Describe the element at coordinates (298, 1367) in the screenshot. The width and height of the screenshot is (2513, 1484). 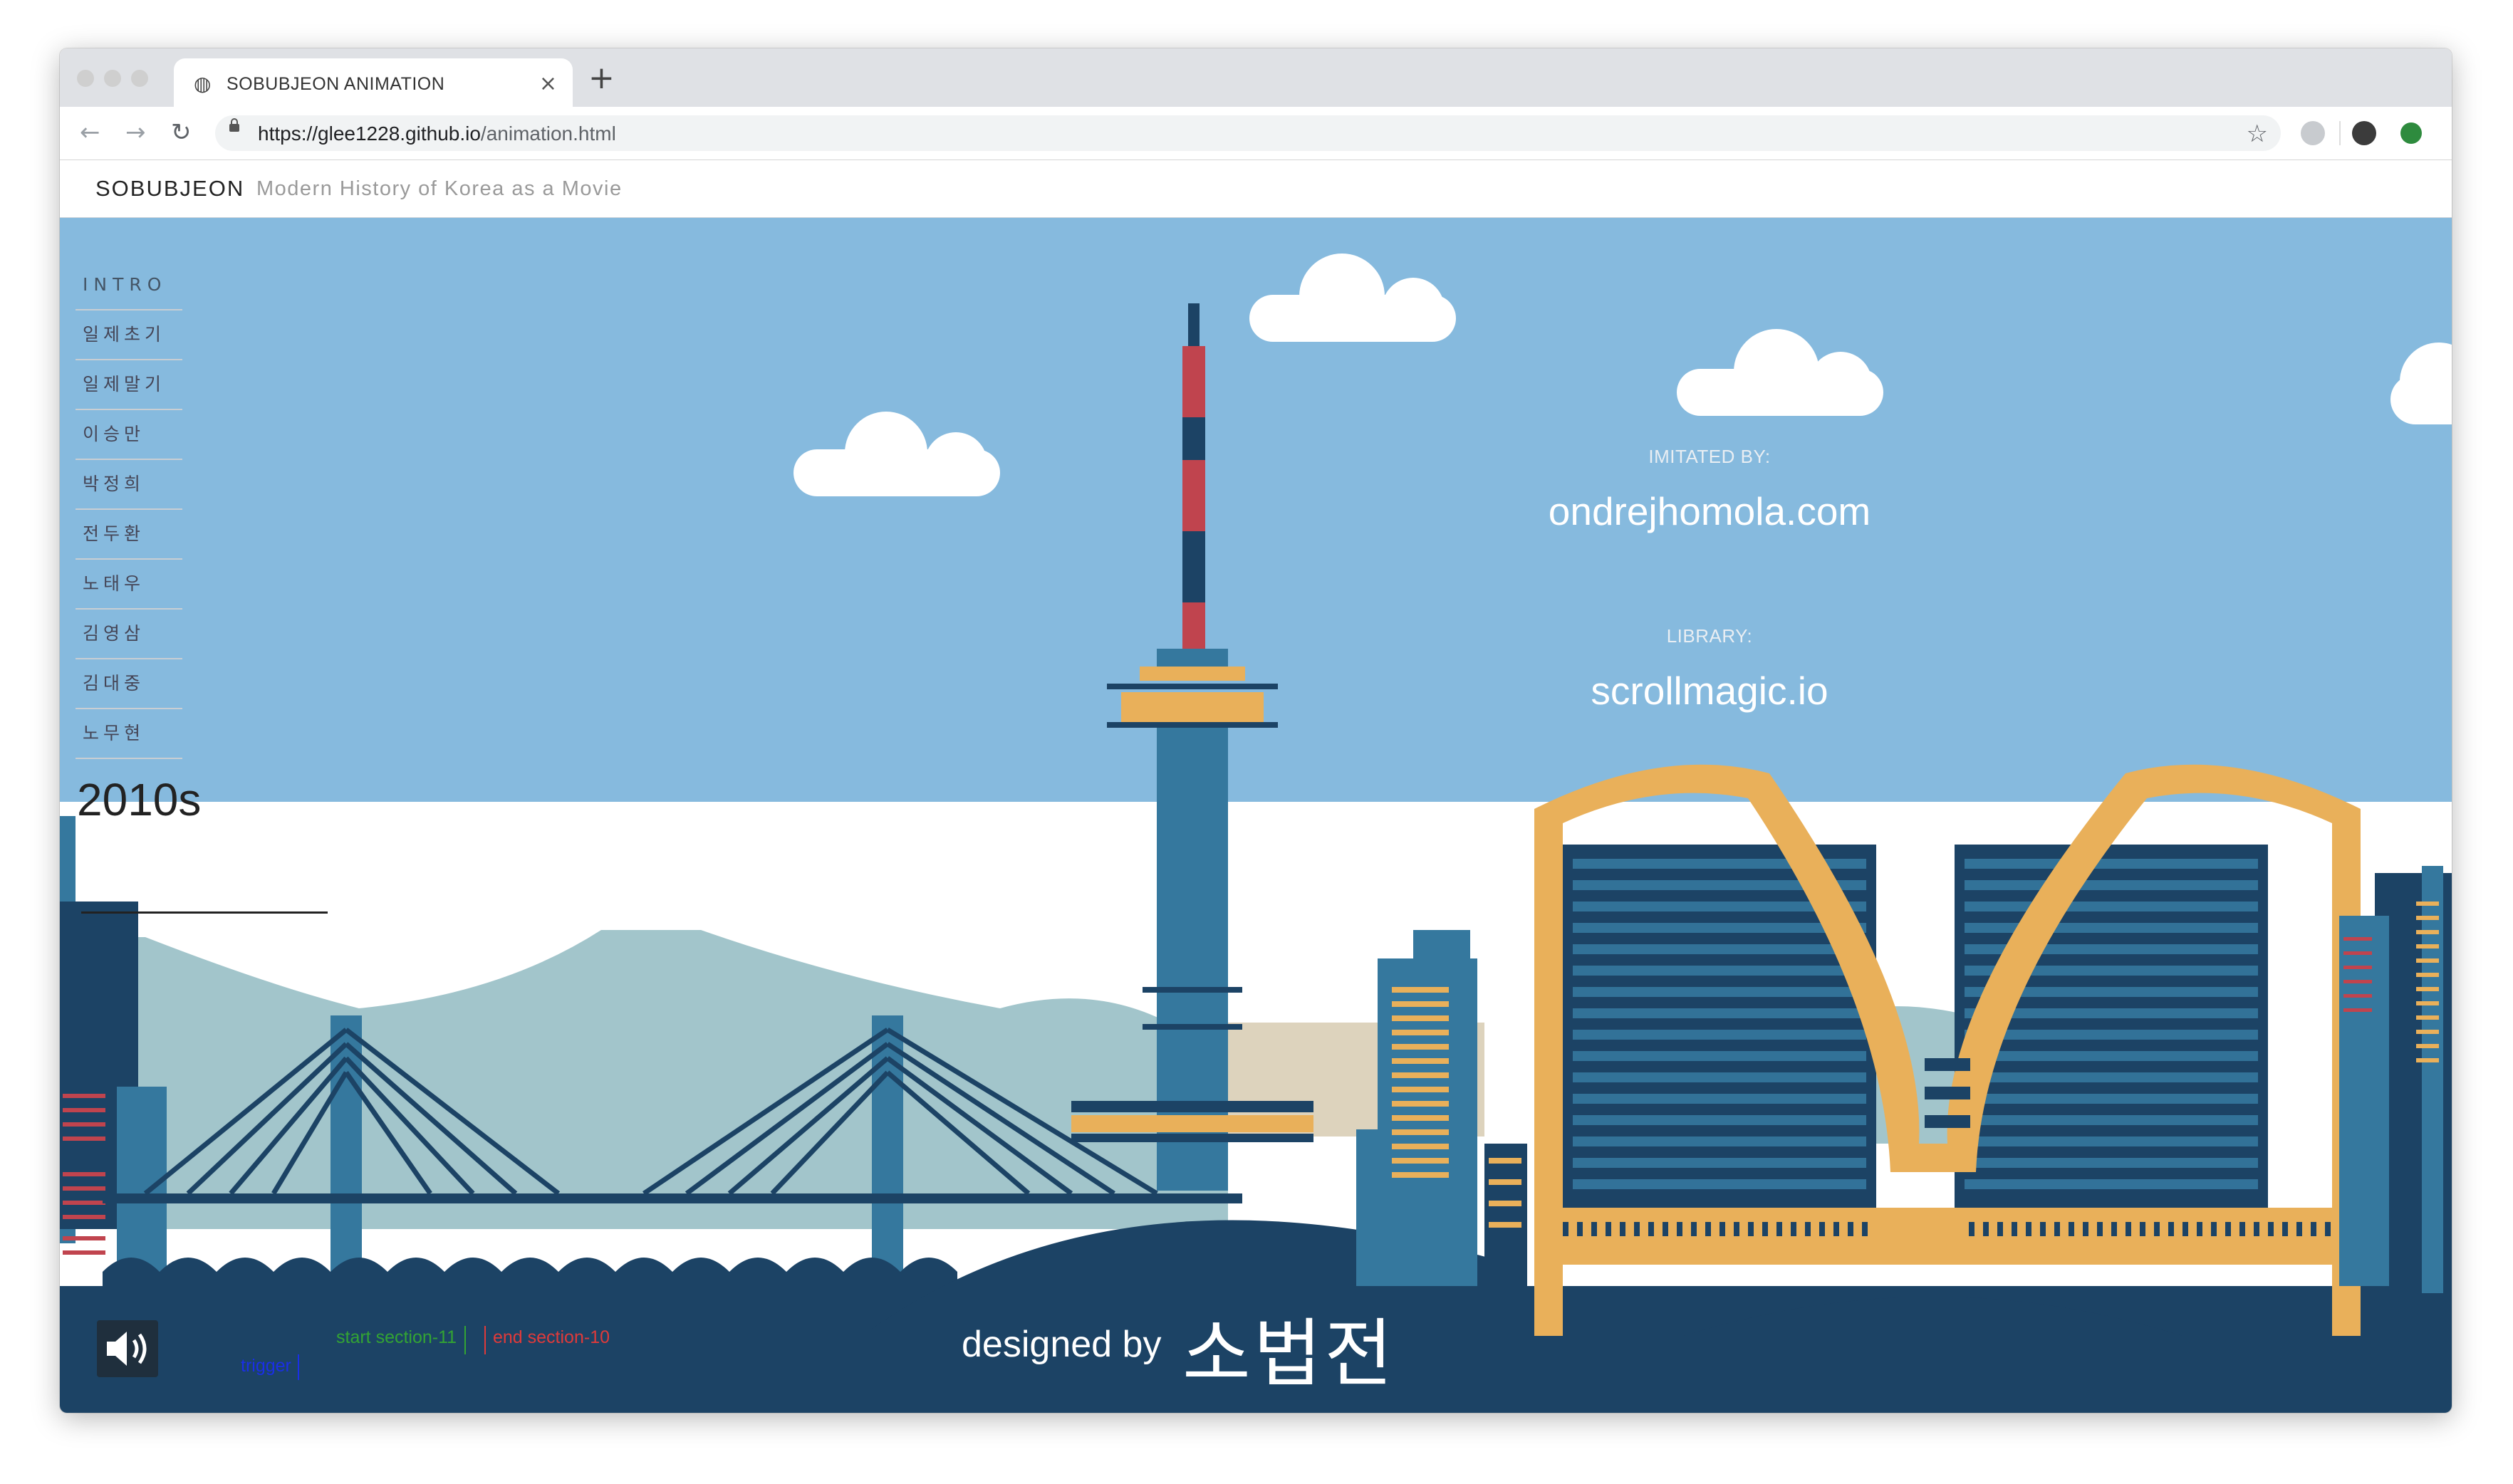
I see `debug-trigger-line` at that location.